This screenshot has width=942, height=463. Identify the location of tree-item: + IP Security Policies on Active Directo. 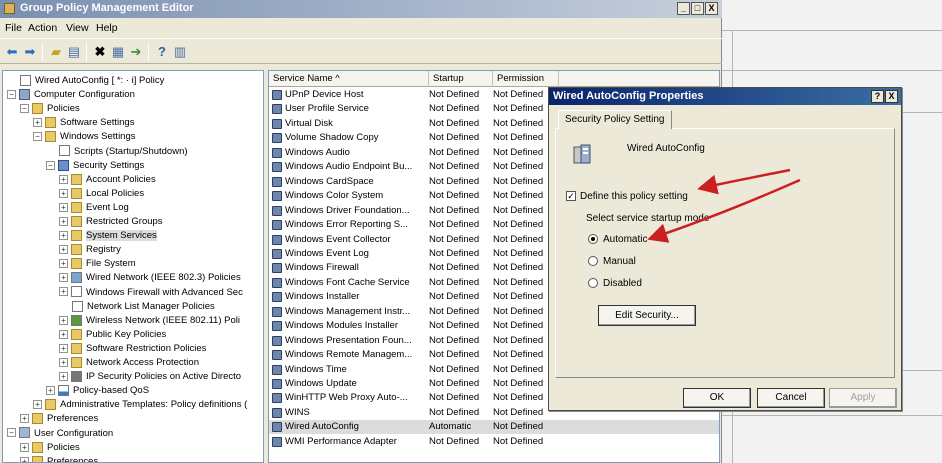
(150, 377).